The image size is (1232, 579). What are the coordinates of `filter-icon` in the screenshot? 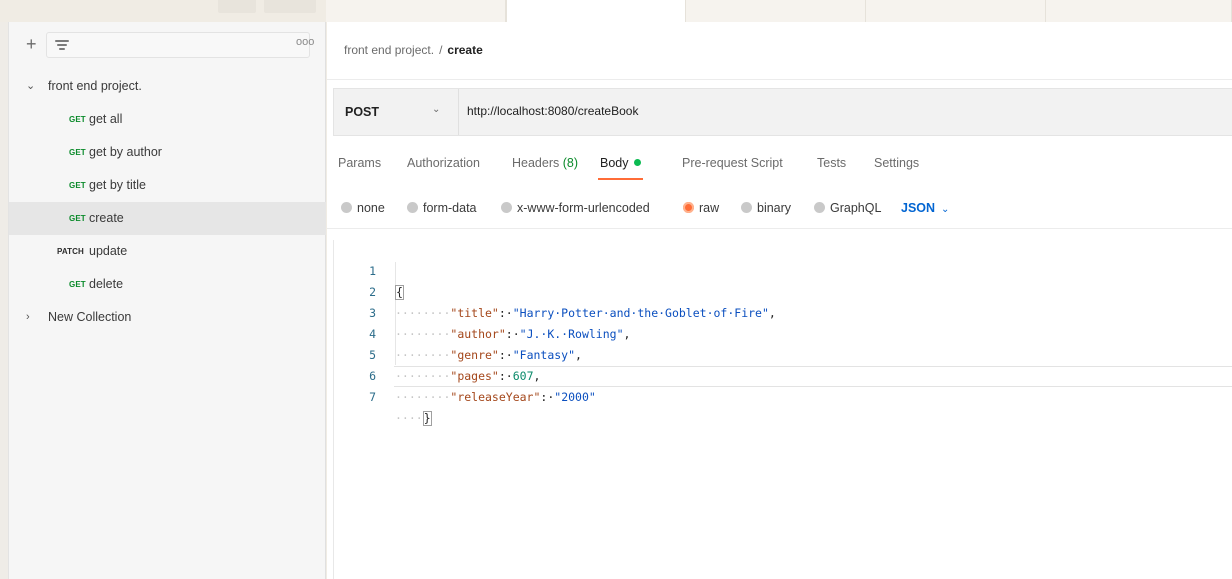 It's located at (62, 45).